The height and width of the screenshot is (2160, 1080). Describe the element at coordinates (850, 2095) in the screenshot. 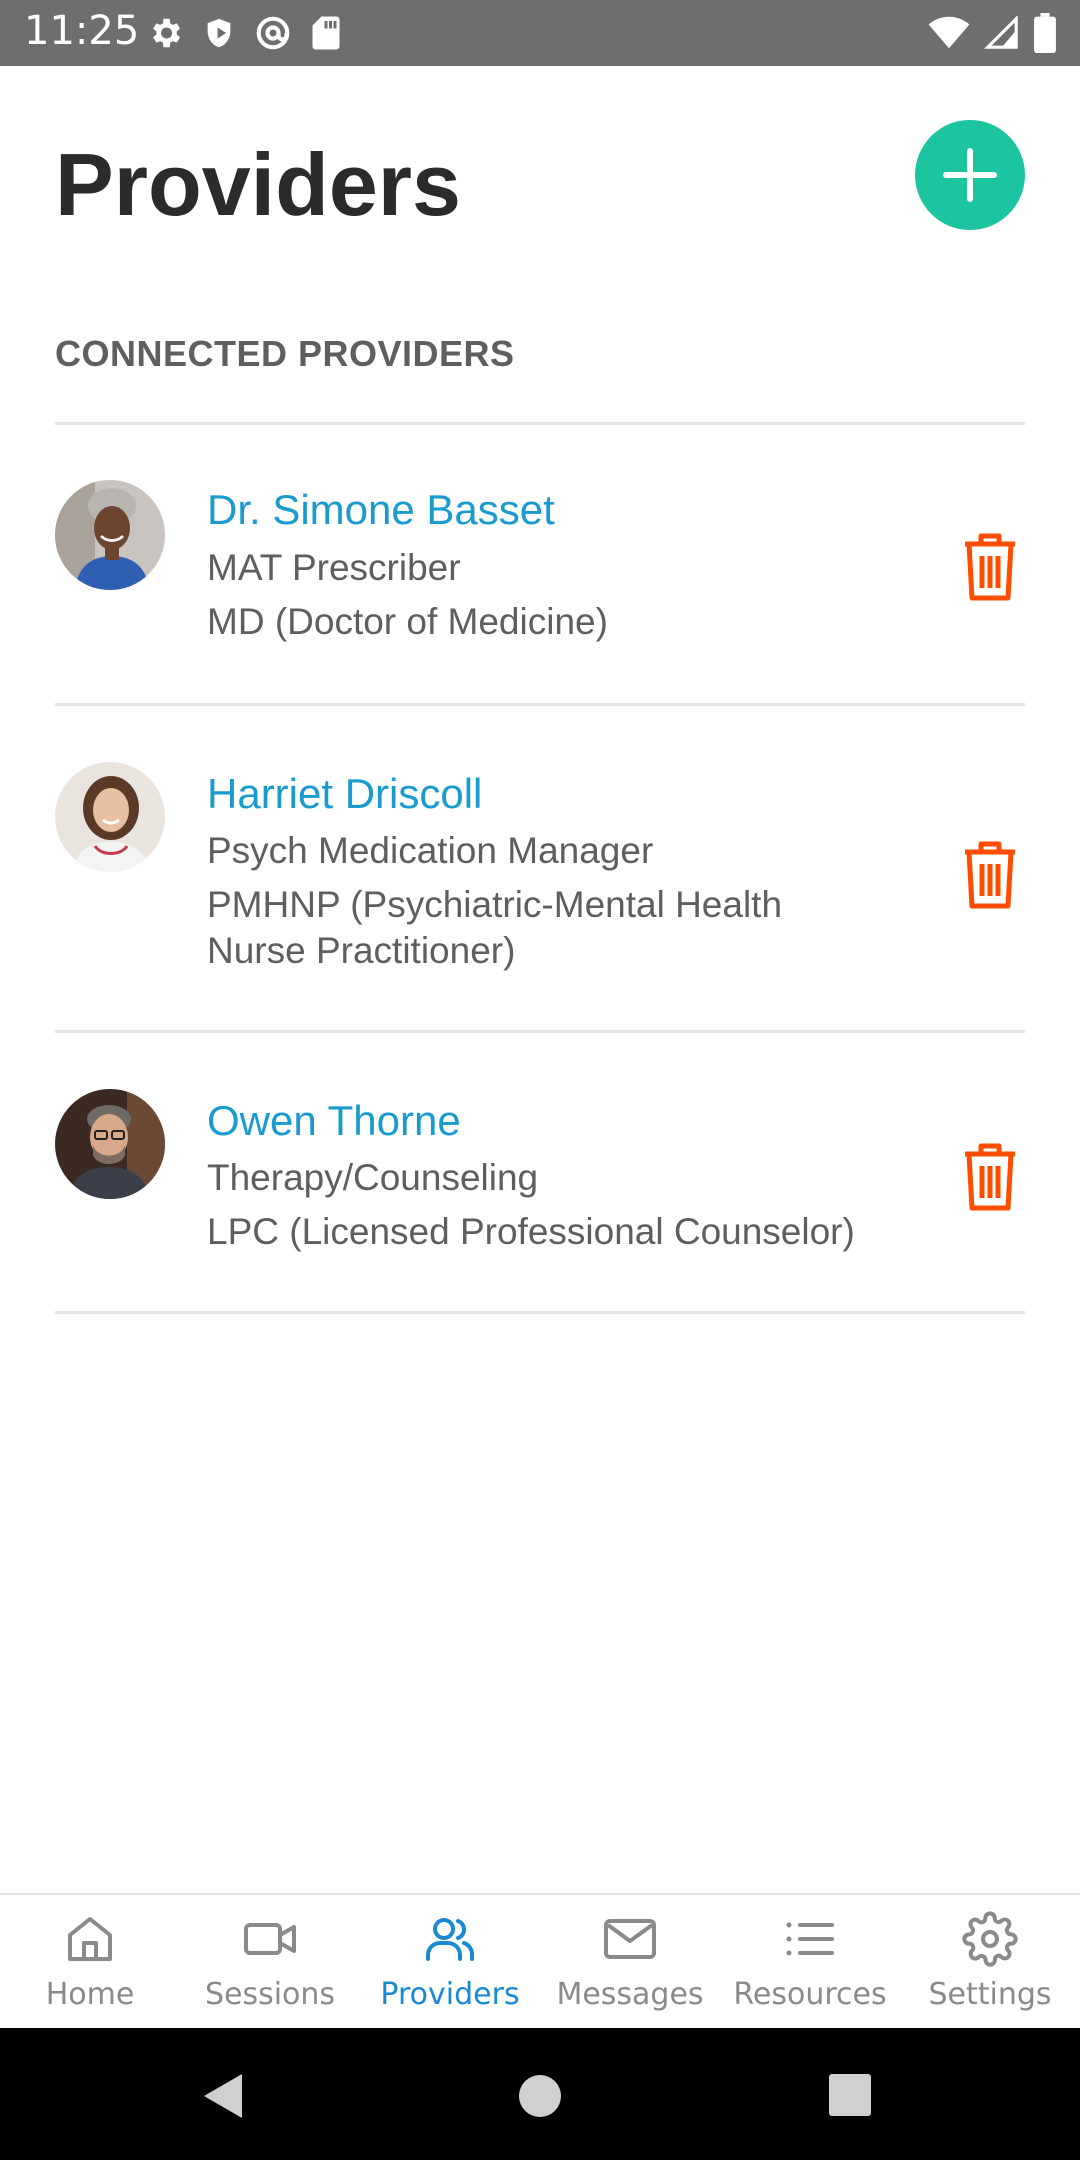

I see `recents-icon` at that location.